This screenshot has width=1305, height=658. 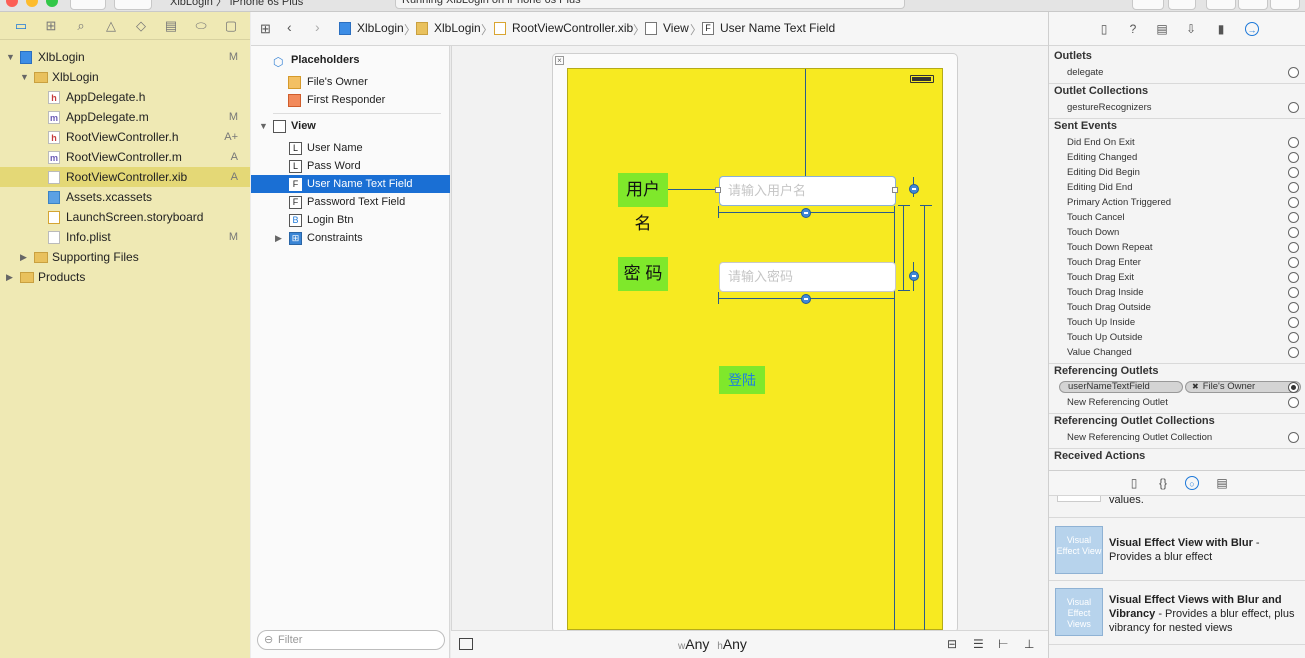 What do you see at coordinates (133, 5) in the screenshot?
I see `stop-button` at bounding box center [133, 5].